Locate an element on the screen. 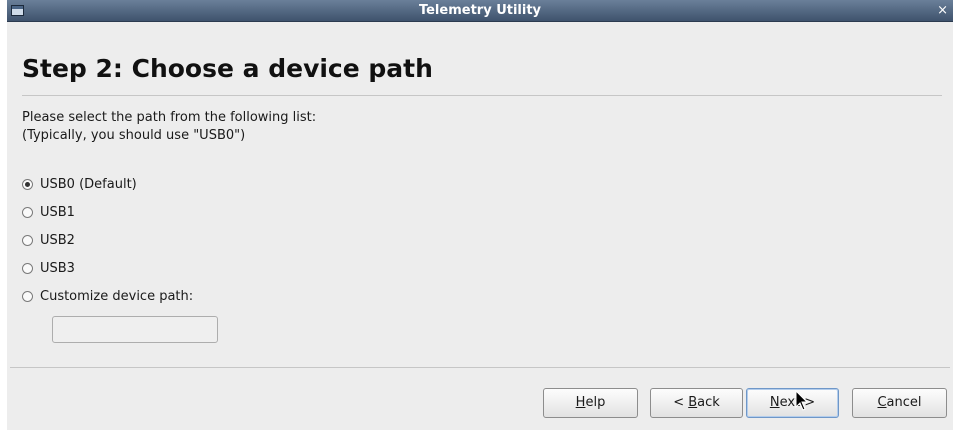 The width and height of the screenshot is (953, 430). cancel-label-rest: ancel is located at coordinates (904, 402).